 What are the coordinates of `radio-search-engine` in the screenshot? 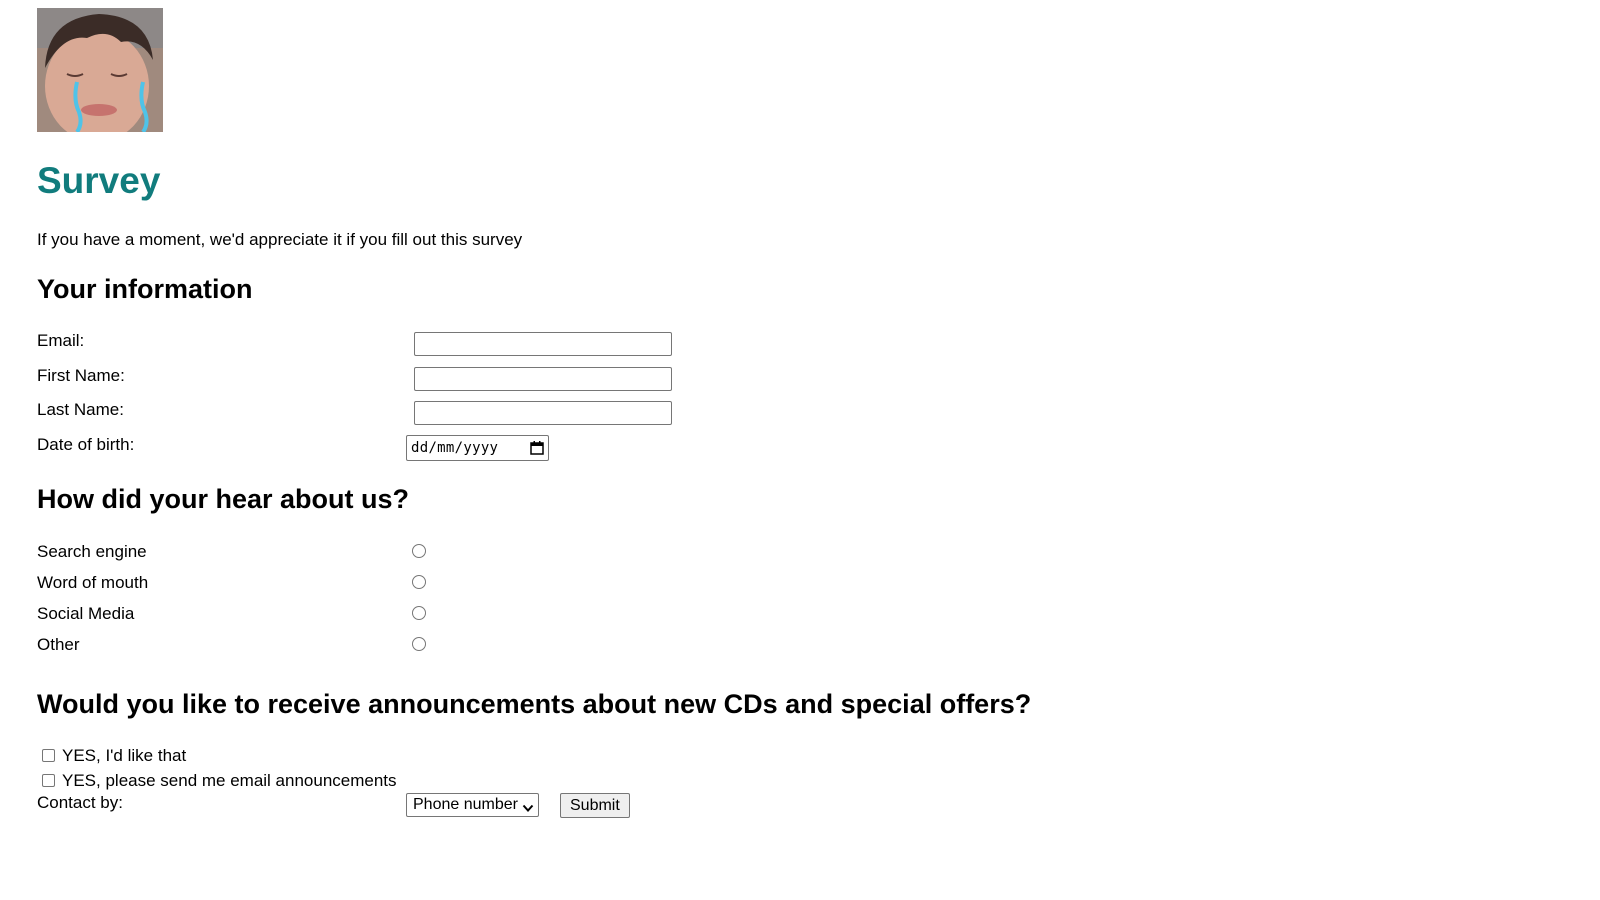 It's located at (419, 551).